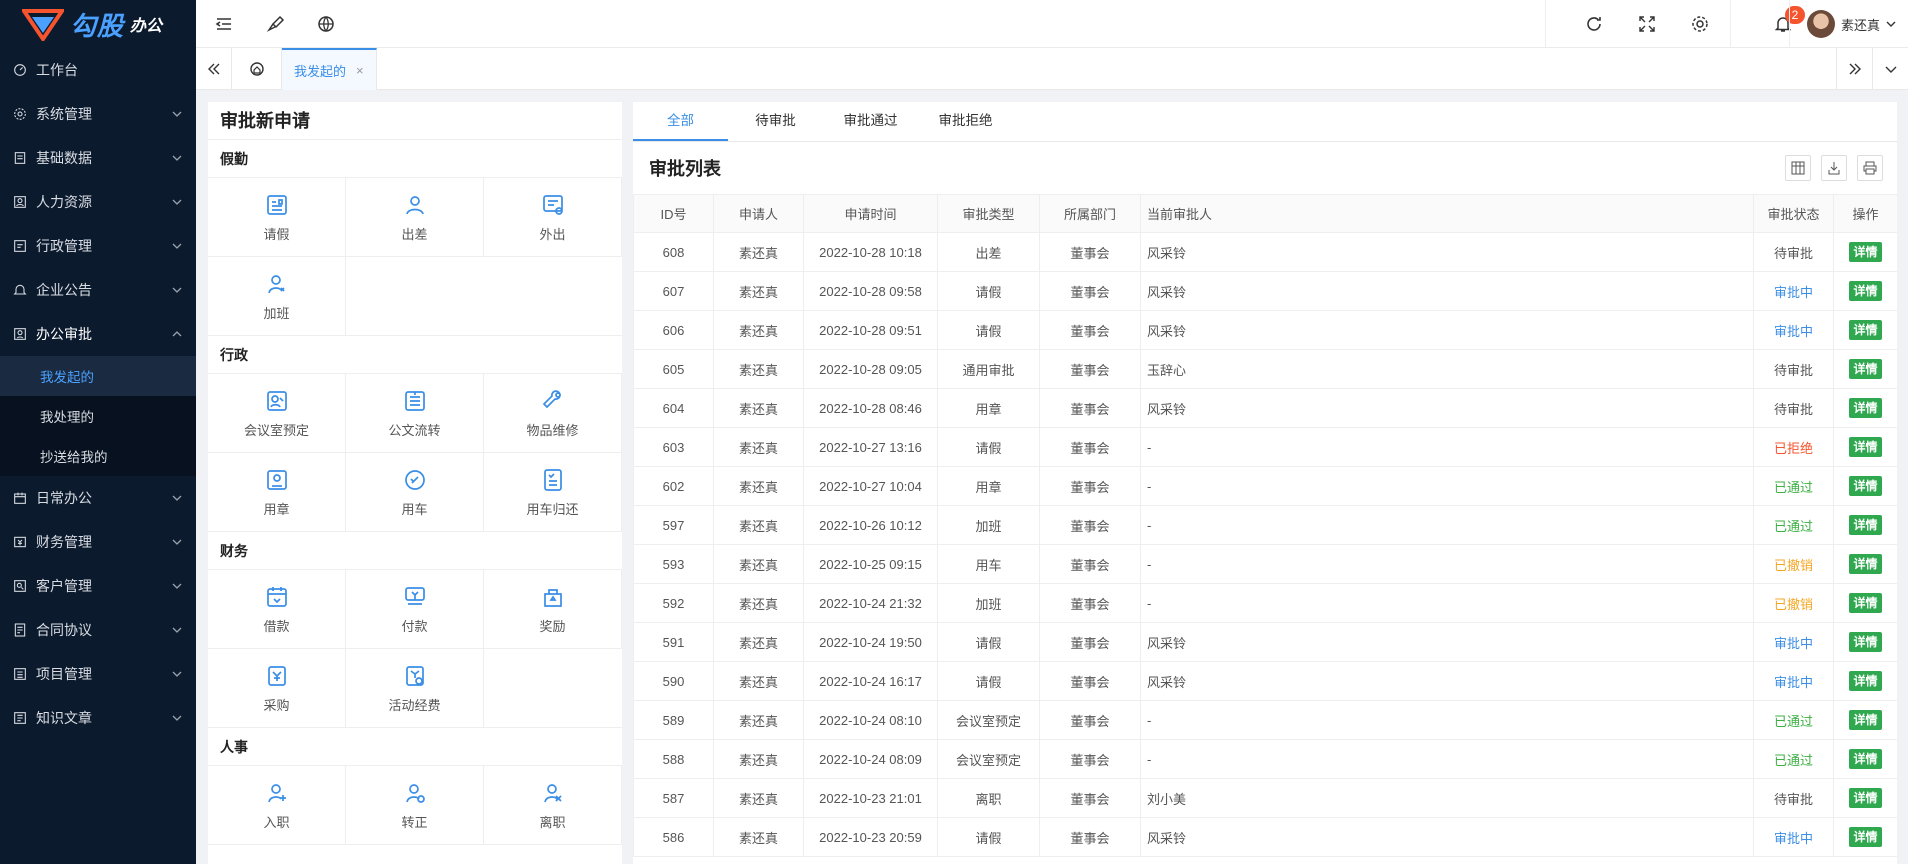 Image resolution: width=1908 pixels, height=864 pixels. I want to click on apply-car-return-button: 用车归还, so click(553, 492).